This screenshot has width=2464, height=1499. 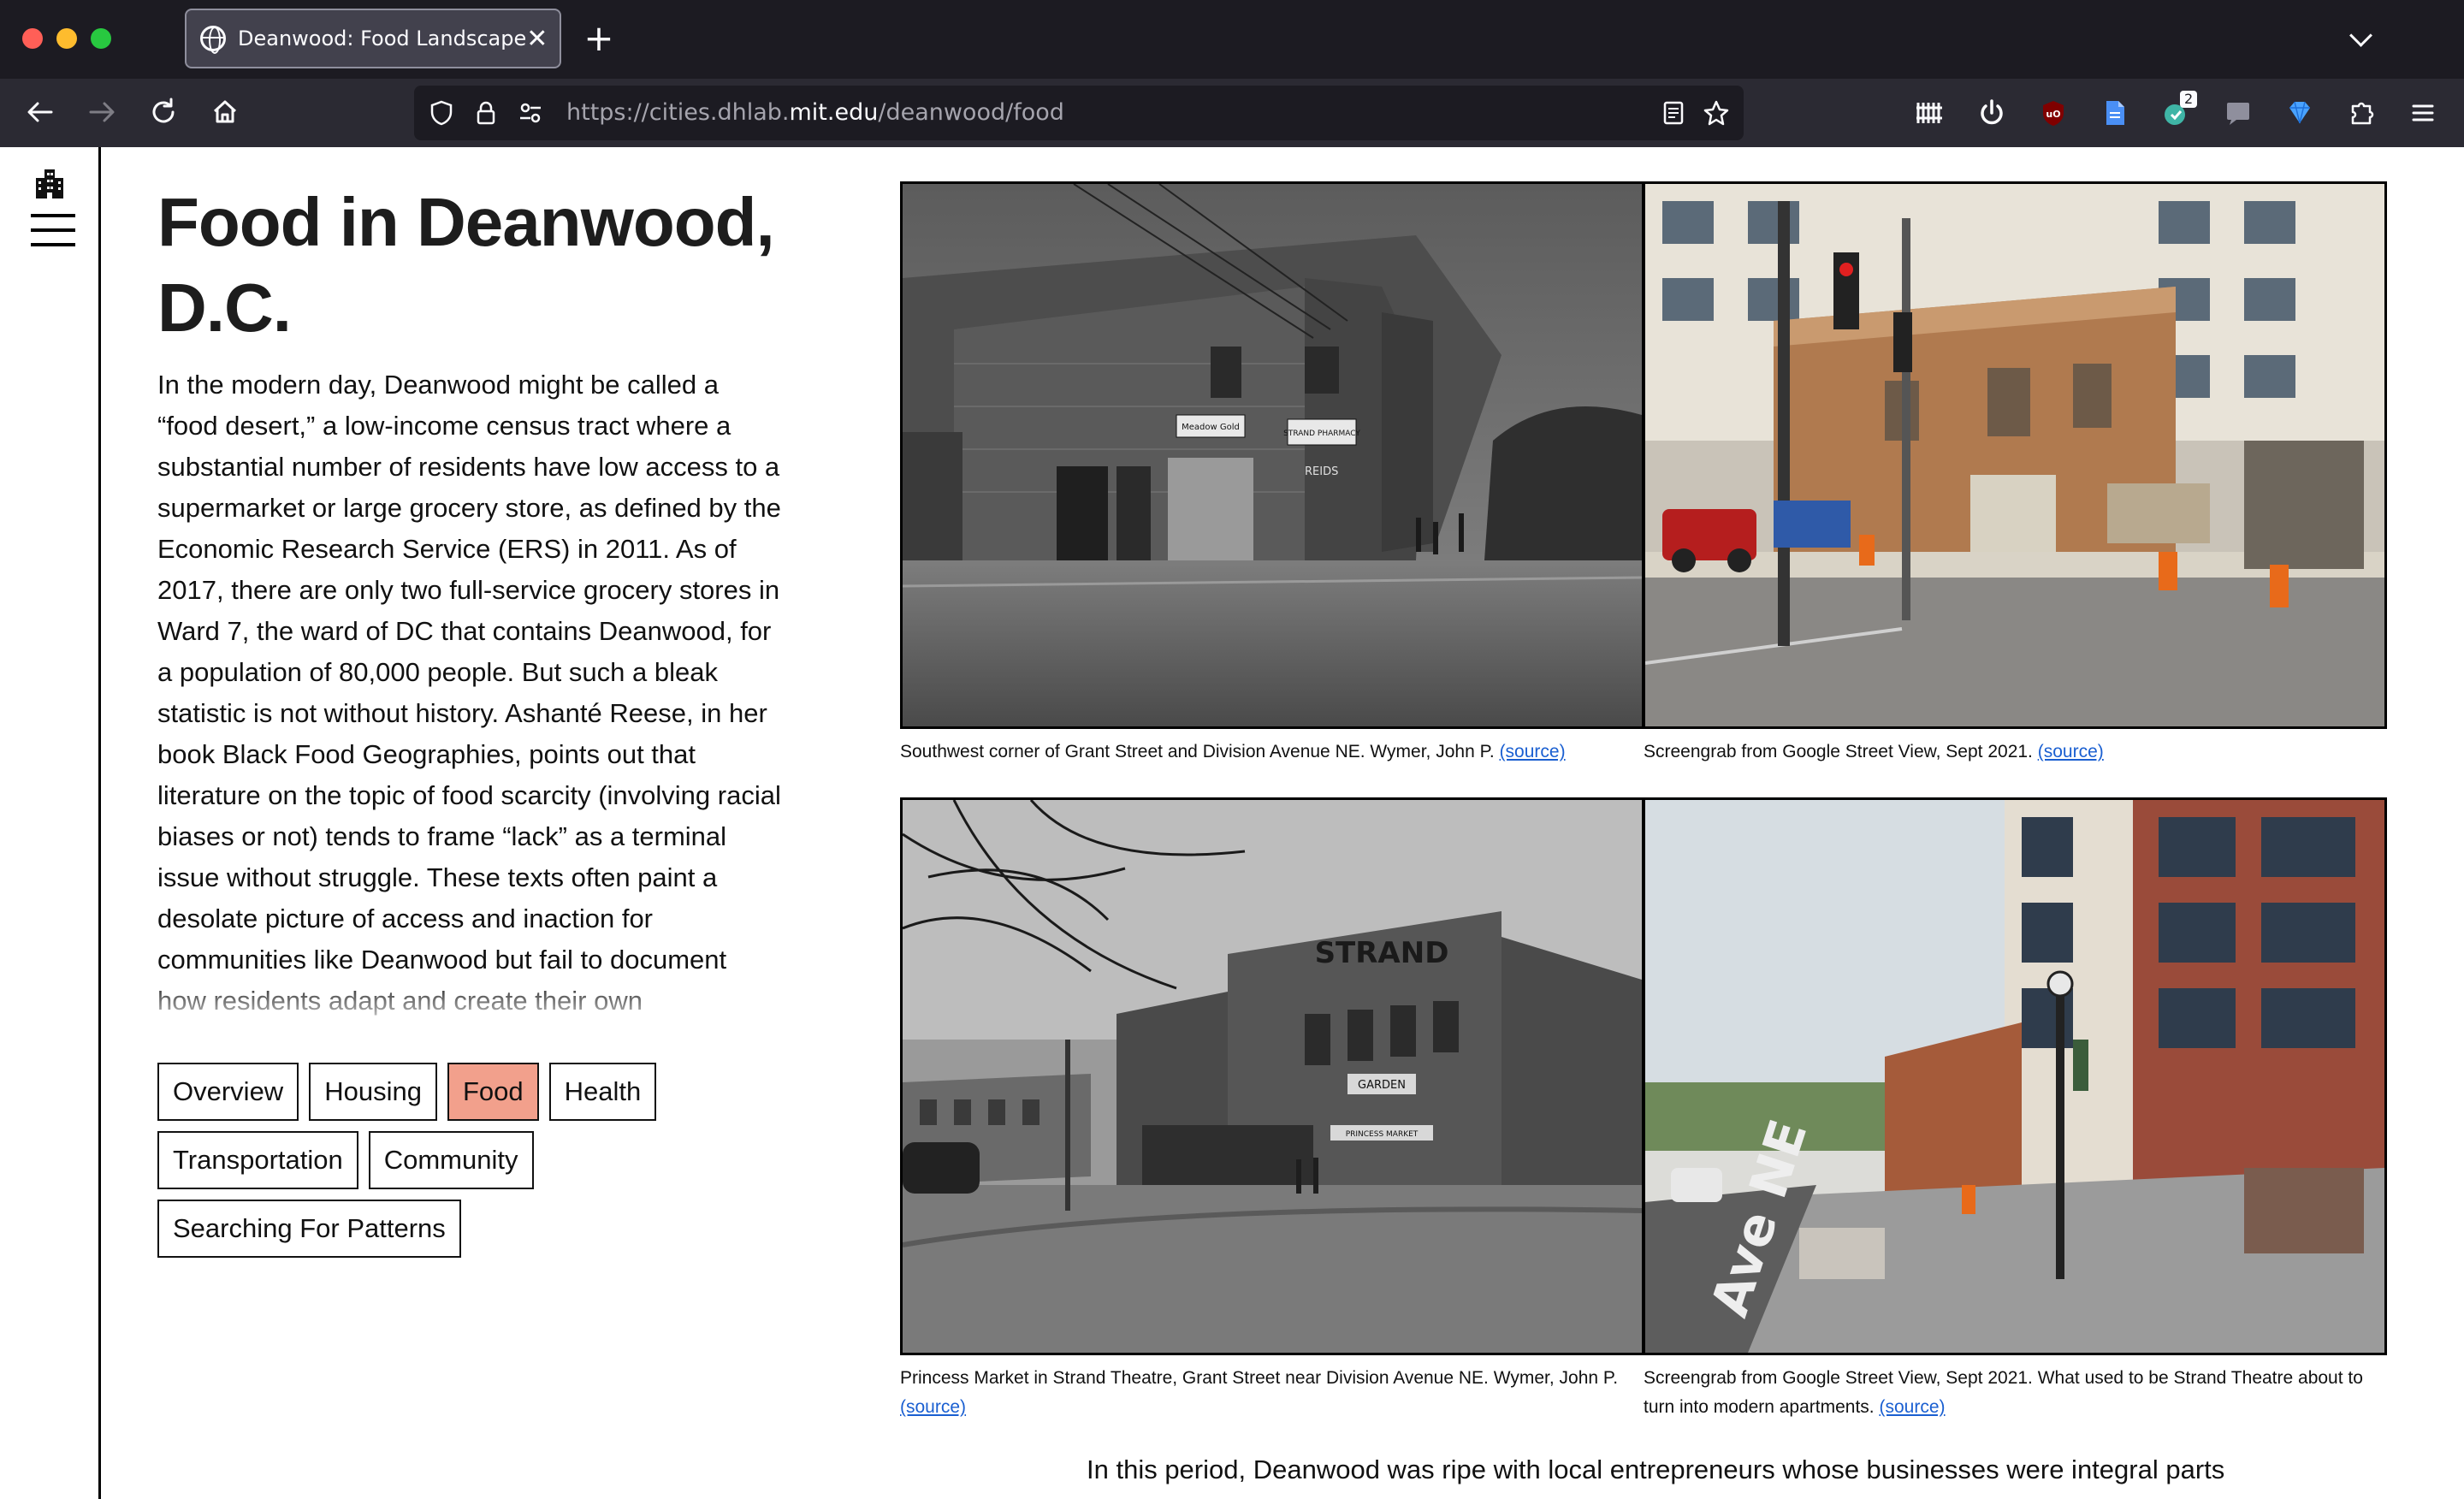 What do you see at coordinates (2015, 1076) in the screenshot?
I see `modern-photo-strand-apartments: Ave NE` at bounding box center [2015, 1076].